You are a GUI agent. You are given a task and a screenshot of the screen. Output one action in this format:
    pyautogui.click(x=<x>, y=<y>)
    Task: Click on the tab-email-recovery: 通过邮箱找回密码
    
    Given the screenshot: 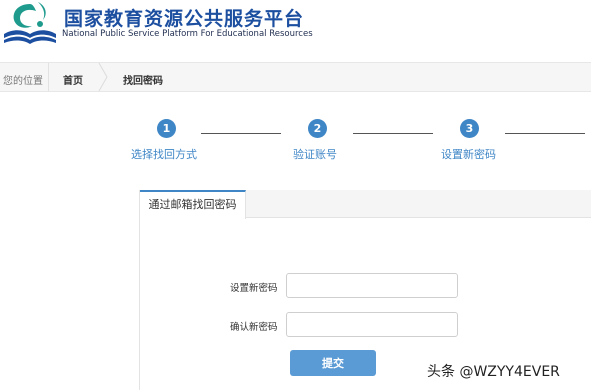 What is the action you would take?
    pyautogui.click(x=193, y=204)
    